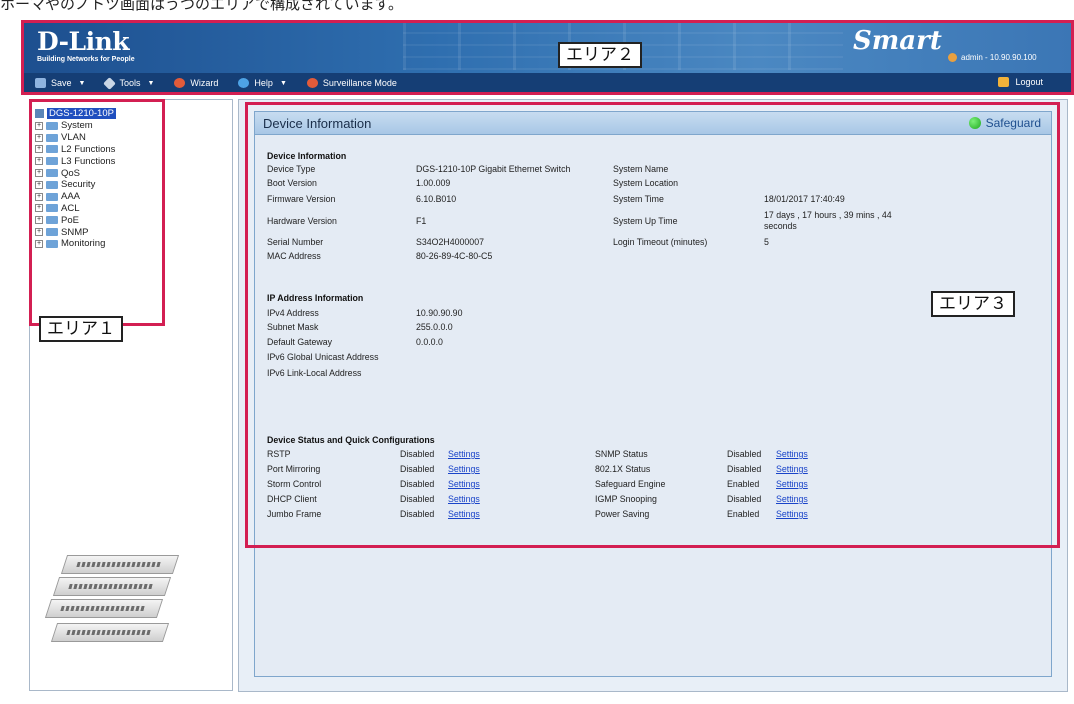  I want to click on area1-highlight, so click(97, 212).